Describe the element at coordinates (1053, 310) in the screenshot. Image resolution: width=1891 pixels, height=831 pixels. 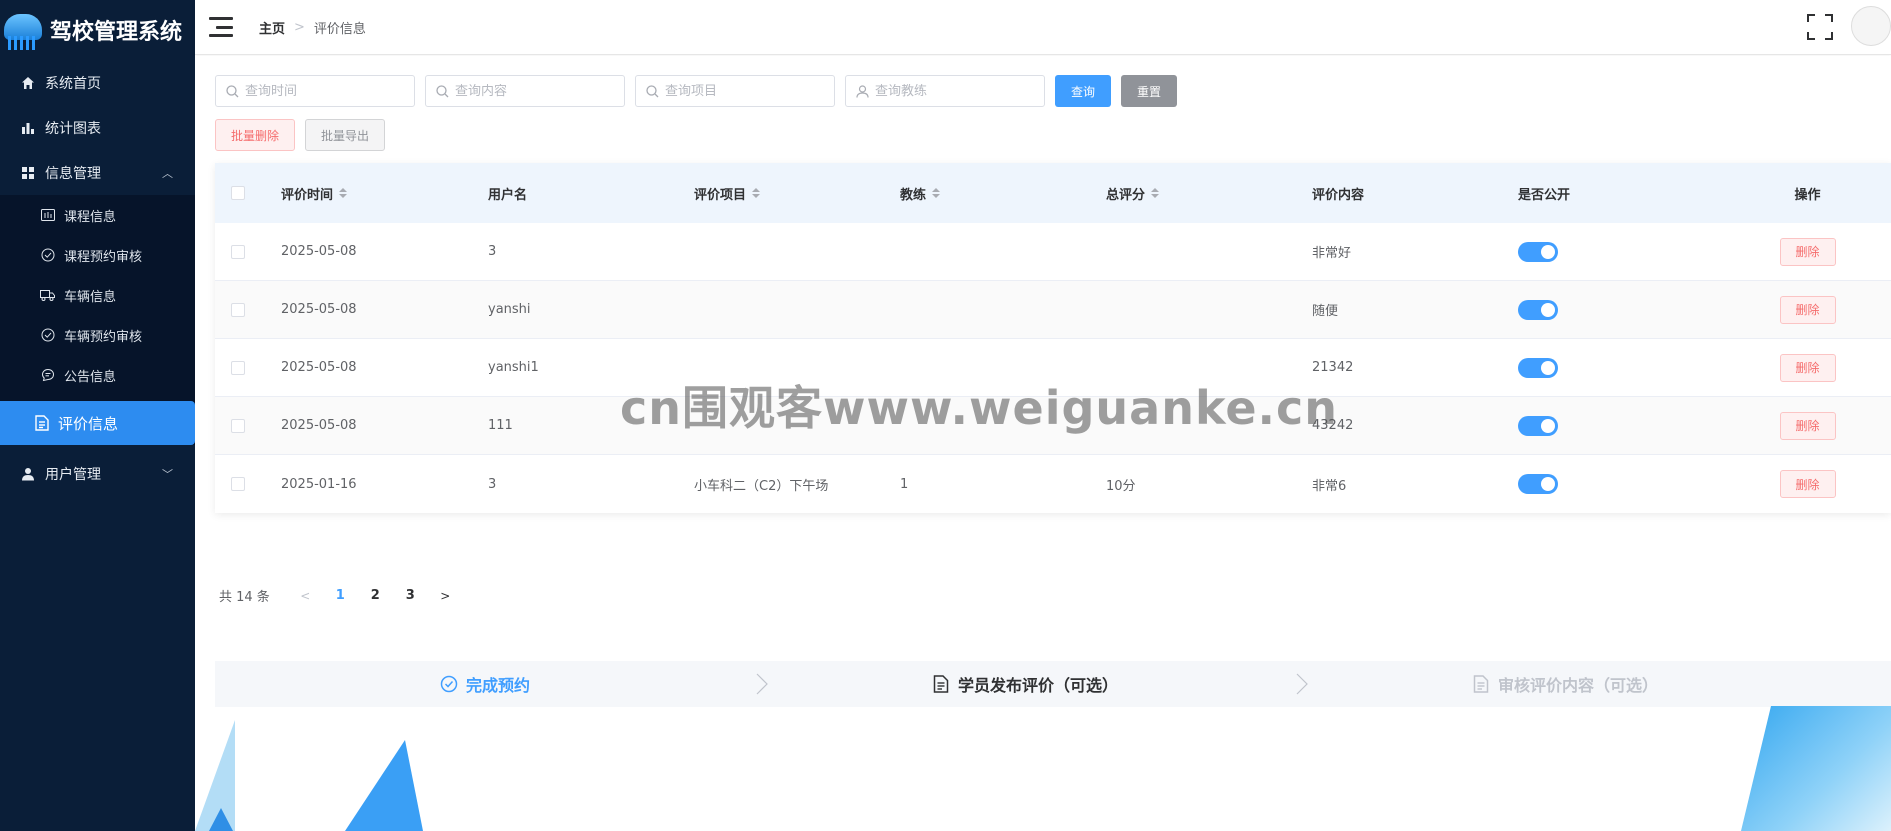
I see `table-row: 2025-05-08 yanshi 随便 删除` at that location.